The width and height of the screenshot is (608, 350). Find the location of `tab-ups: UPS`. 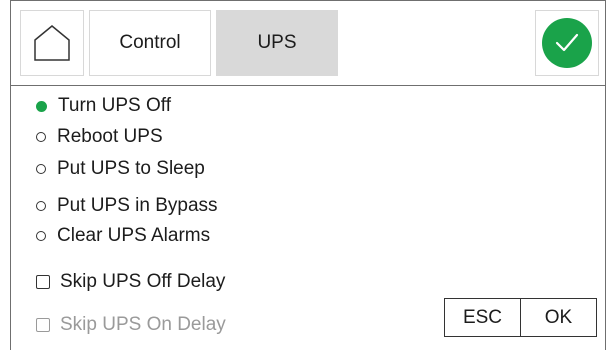

tab-ups: UPS is located at coordinates (277, 43).